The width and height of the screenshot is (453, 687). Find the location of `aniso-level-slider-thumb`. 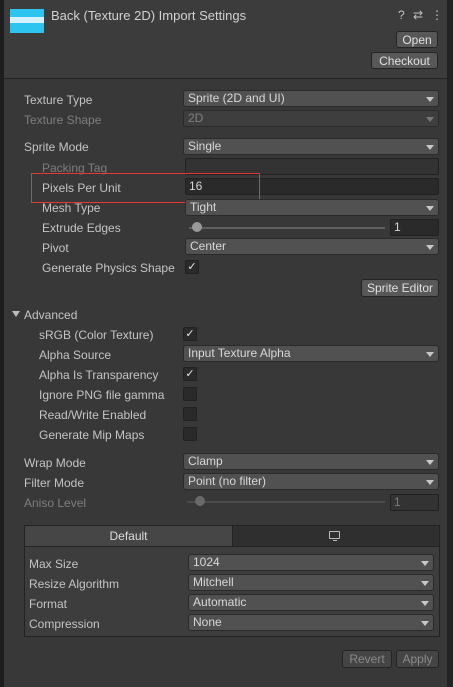

aniso-level-slider-thumb is located at coordinates (200, 501).